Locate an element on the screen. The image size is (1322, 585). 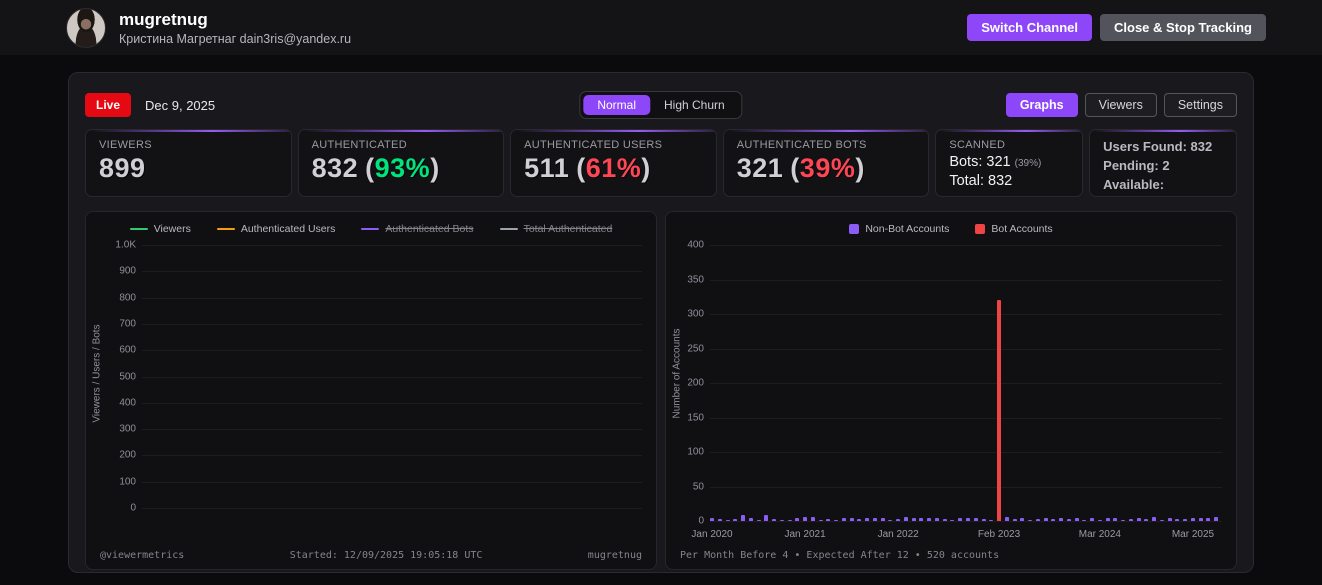
stat-value: 899 is located at coordinates (188, 168).